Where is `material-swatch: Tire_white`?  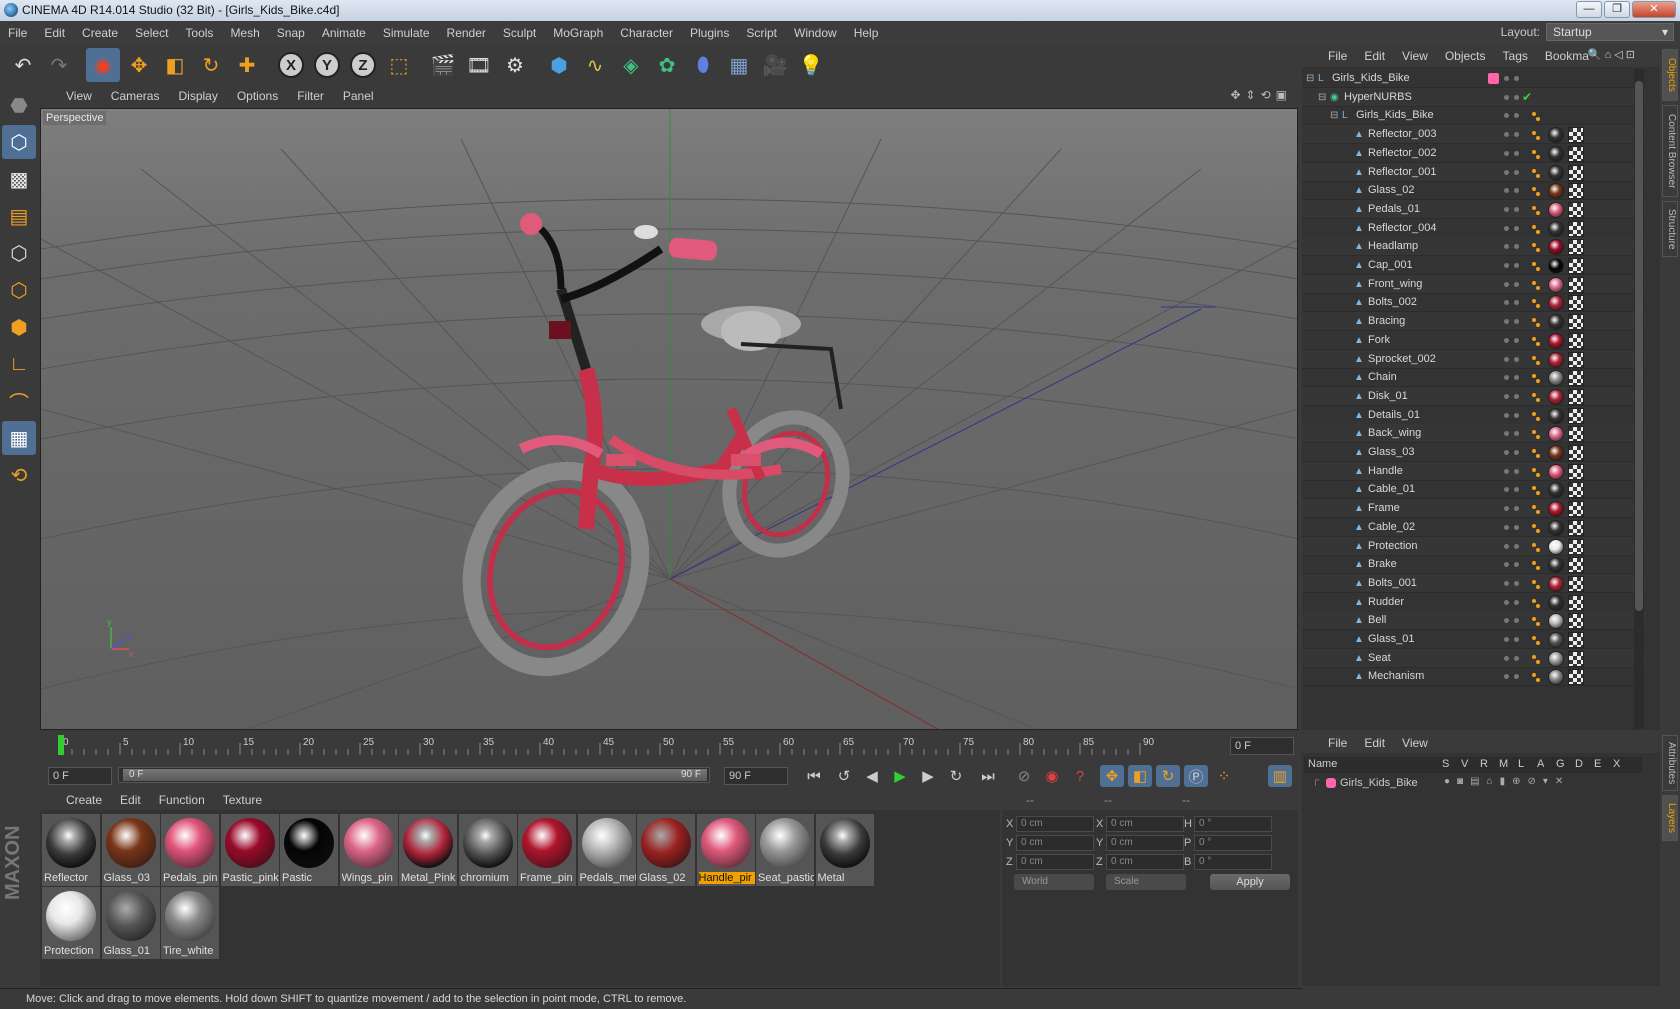
material-swatch: Tire_white is located at coordinates (190, 923).